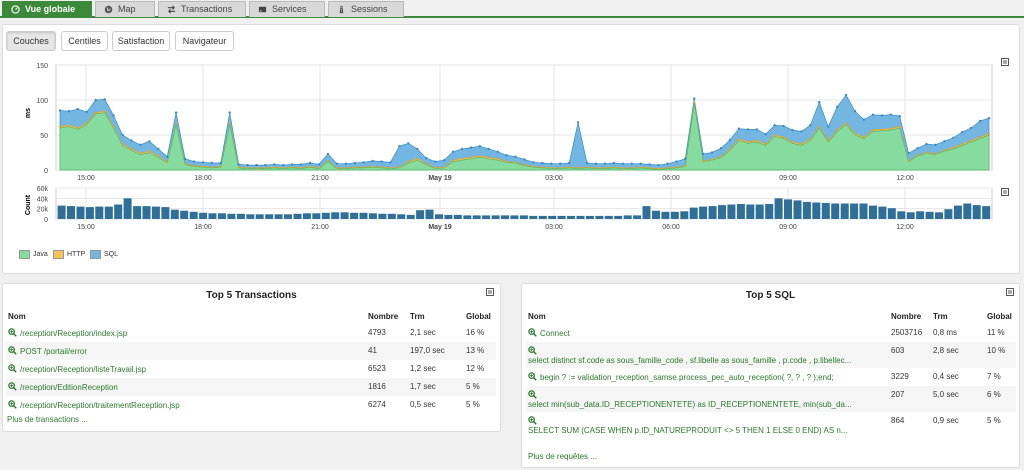  What do you see at coordinates (490, 292) in the screenshot?
I see `export-transactions-icon` at bounding box center [490, 292].